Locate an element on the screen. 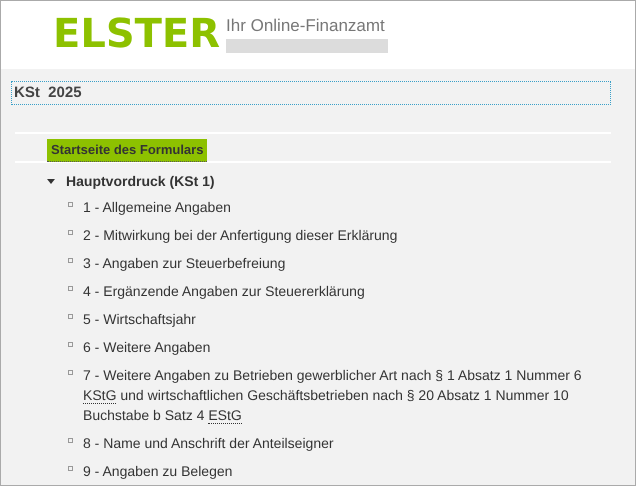 The height and width of the screenshot is (486, 636). tree-item: 7 - Weitere Angaben zu Betrieben gewerblicher Art nach § 1 Absatz 1 Nummer 6 KStG und wirtschaftlichen Geschäftsbetrieben nach § 20 Absatz 1 Nummer 10 Buchstabe b Satz 4 EStG is located at coordinates (347, 395).